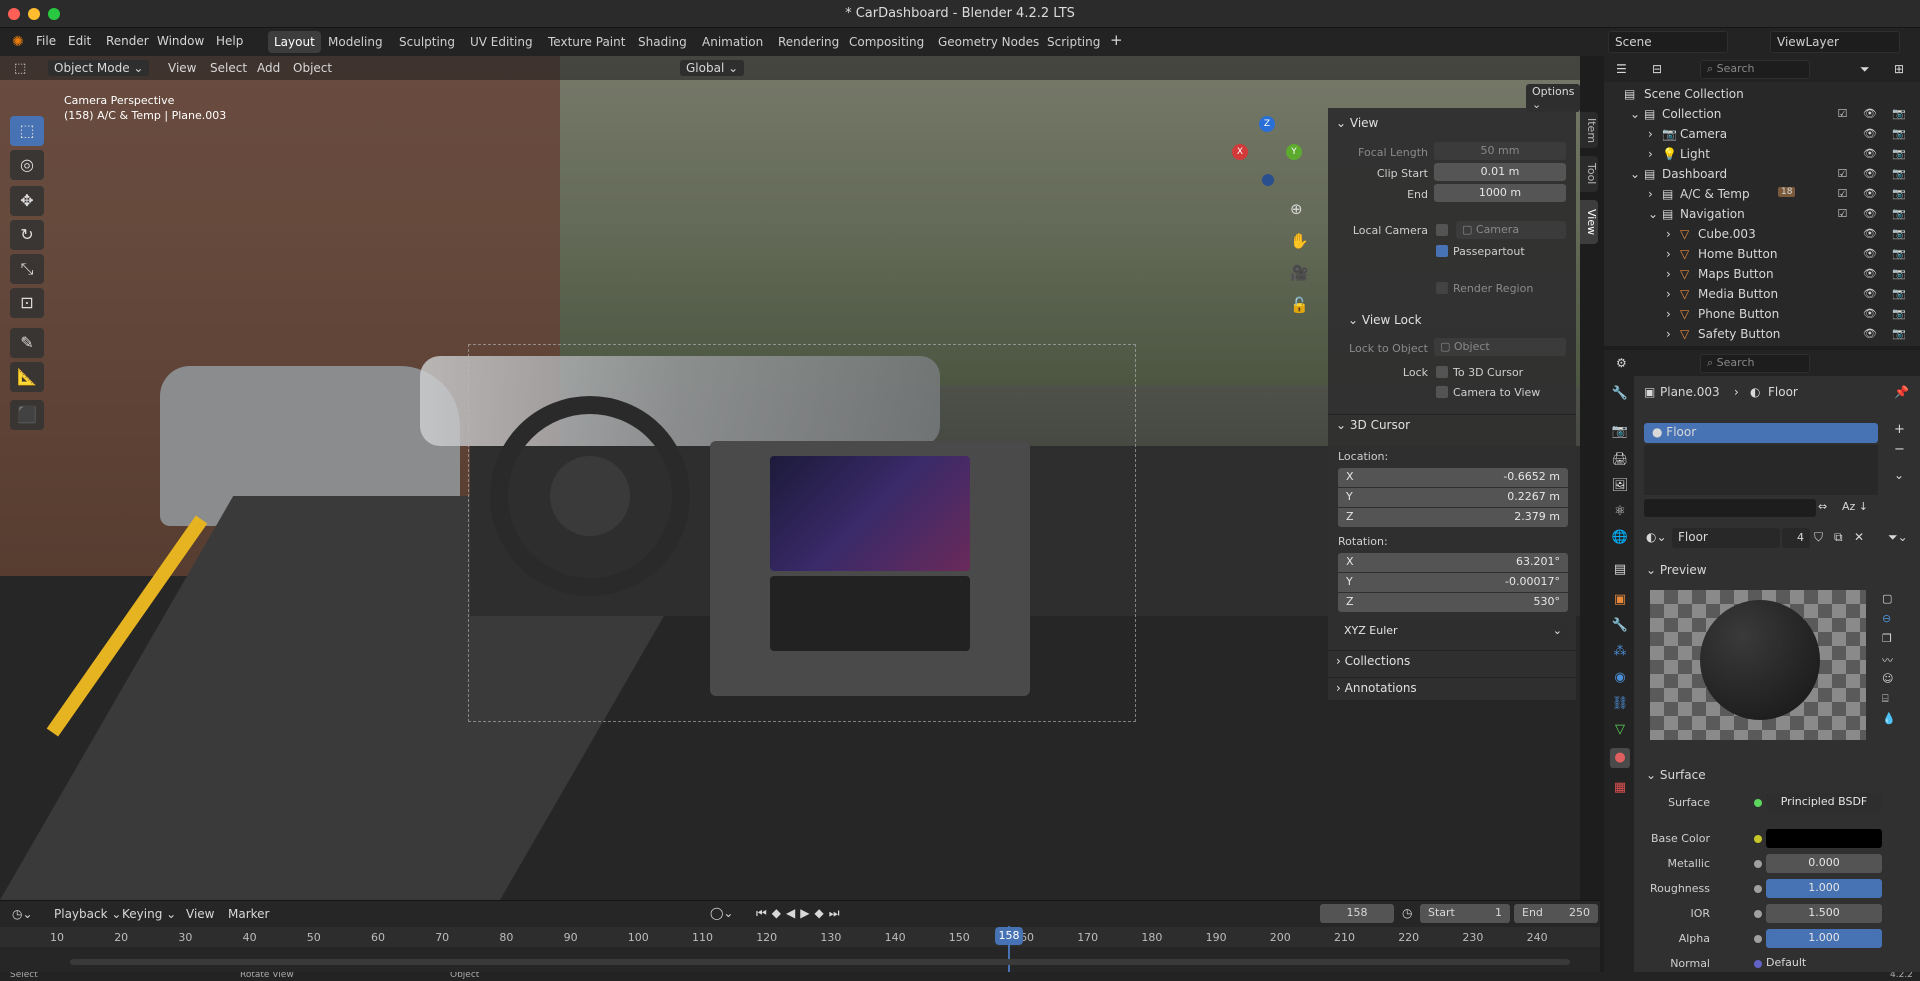 The width and height of the screenshot is (1920, 981). Describe the element at coordinates (1835, 42) in the screenshot. I see `view-layer-selector: ViewLayer` at that location.